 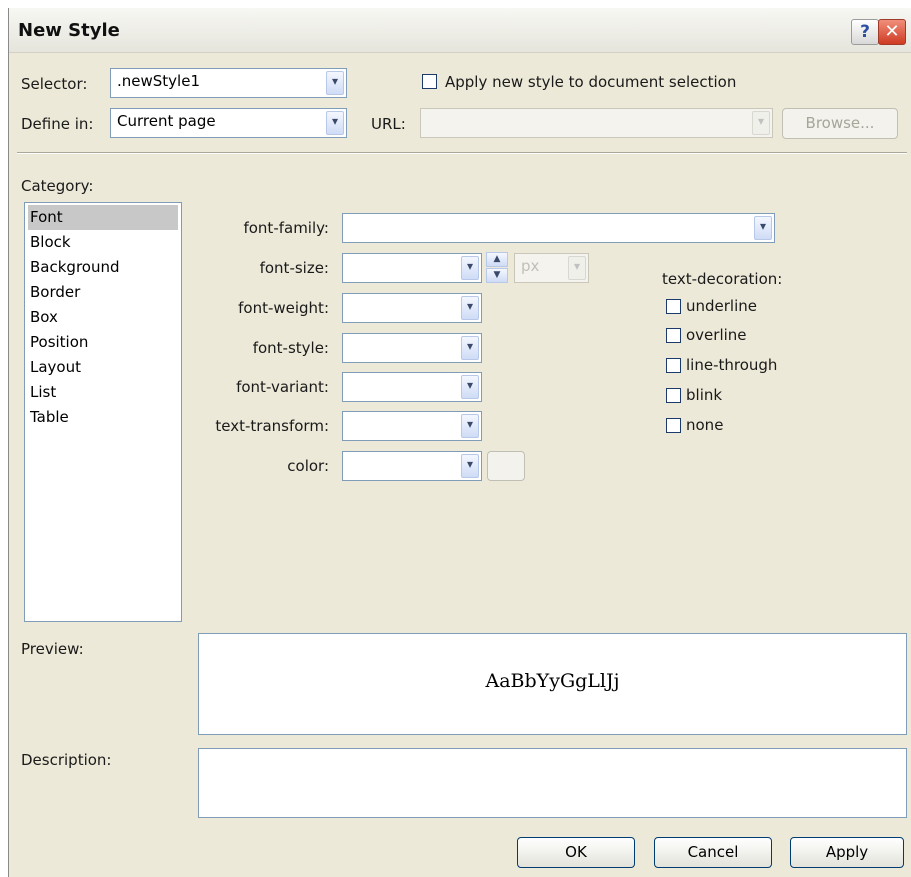 I want to click on font-variant-label: font-variant:, so click(x=282, y=387).